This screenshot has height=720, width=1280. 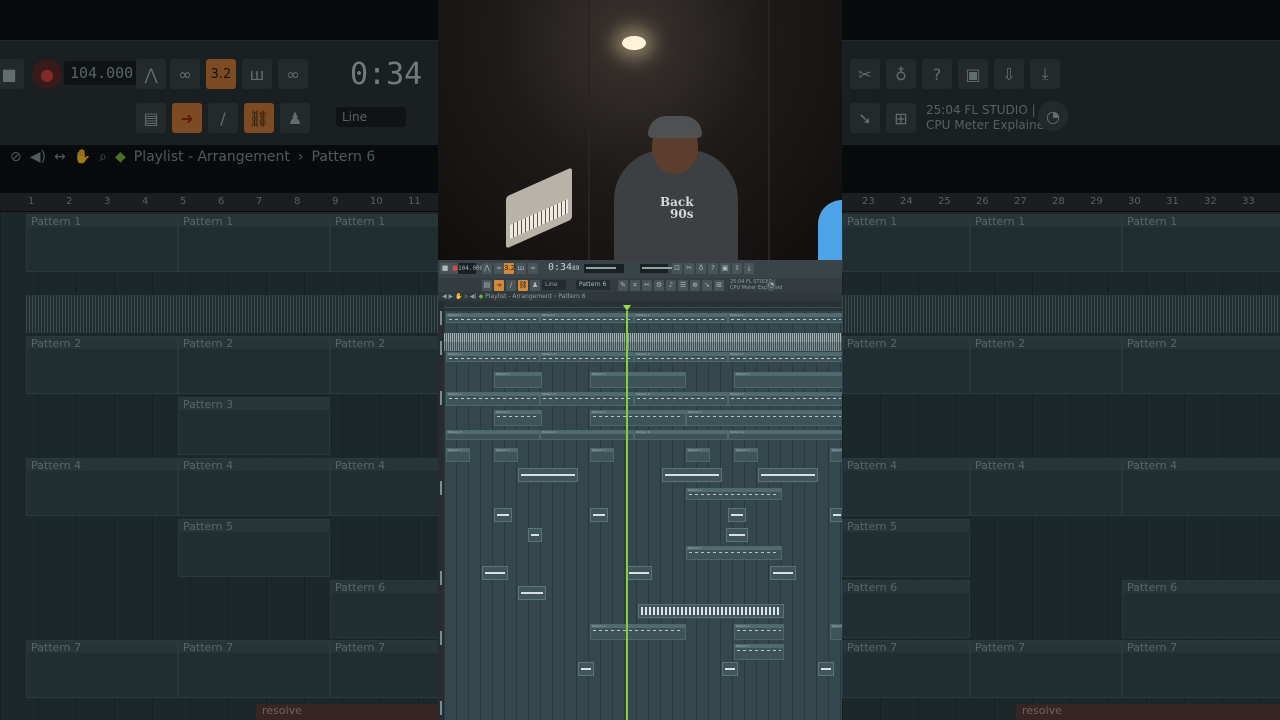 What do you see at coordinates (677, 268) in the screenshot?
I see `mixer-icon: ⊡` at bounding box center [677, 268].